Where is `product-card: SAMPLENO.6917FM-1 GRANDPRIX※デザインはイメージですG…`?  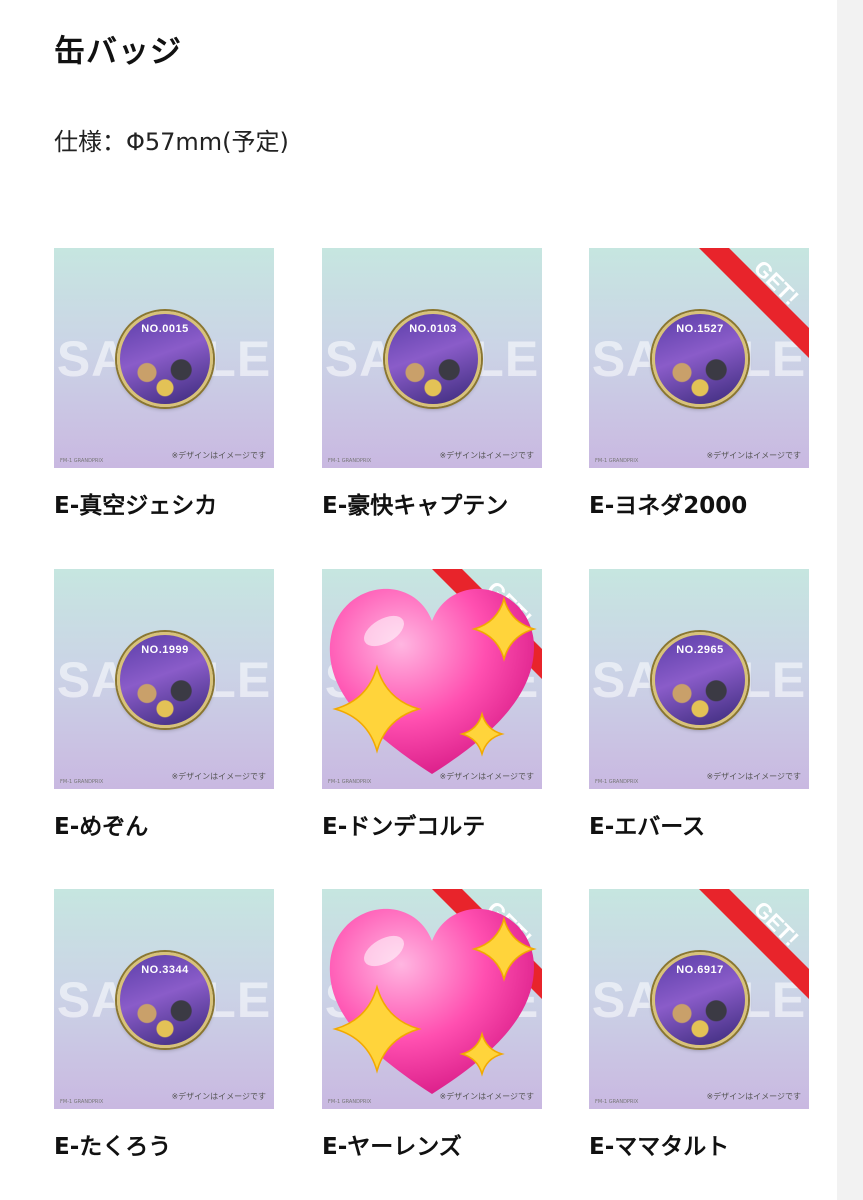 product-card: SAMPLENO.6917FM-1 GRANDPRIX※デザインはイメージですG… is located at coordinates (699, 1025).